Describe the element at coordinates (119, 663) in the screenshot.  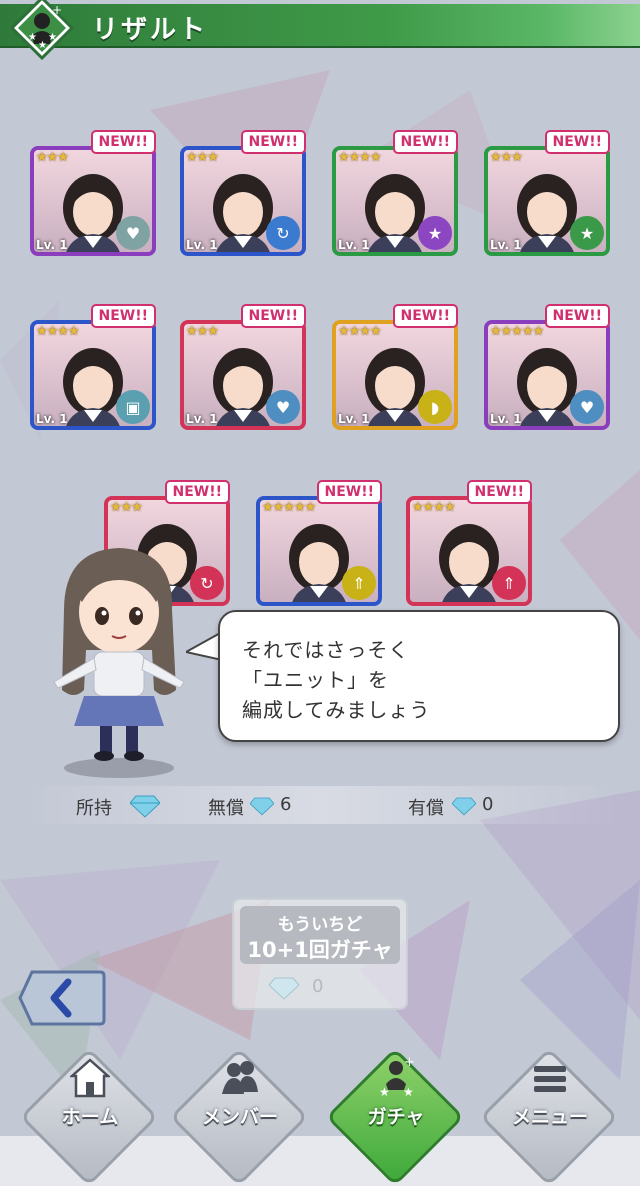
I see `mascot-character` at that location.